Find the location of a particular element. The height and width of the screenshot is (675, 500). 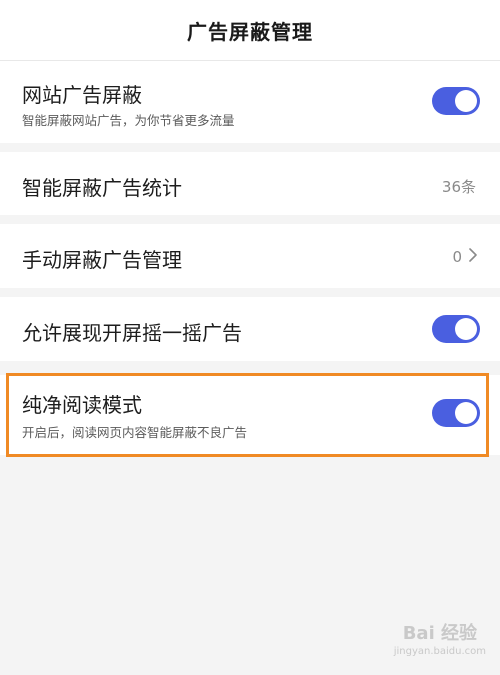

chevron-right-icon is located at coordinates (473, 257).